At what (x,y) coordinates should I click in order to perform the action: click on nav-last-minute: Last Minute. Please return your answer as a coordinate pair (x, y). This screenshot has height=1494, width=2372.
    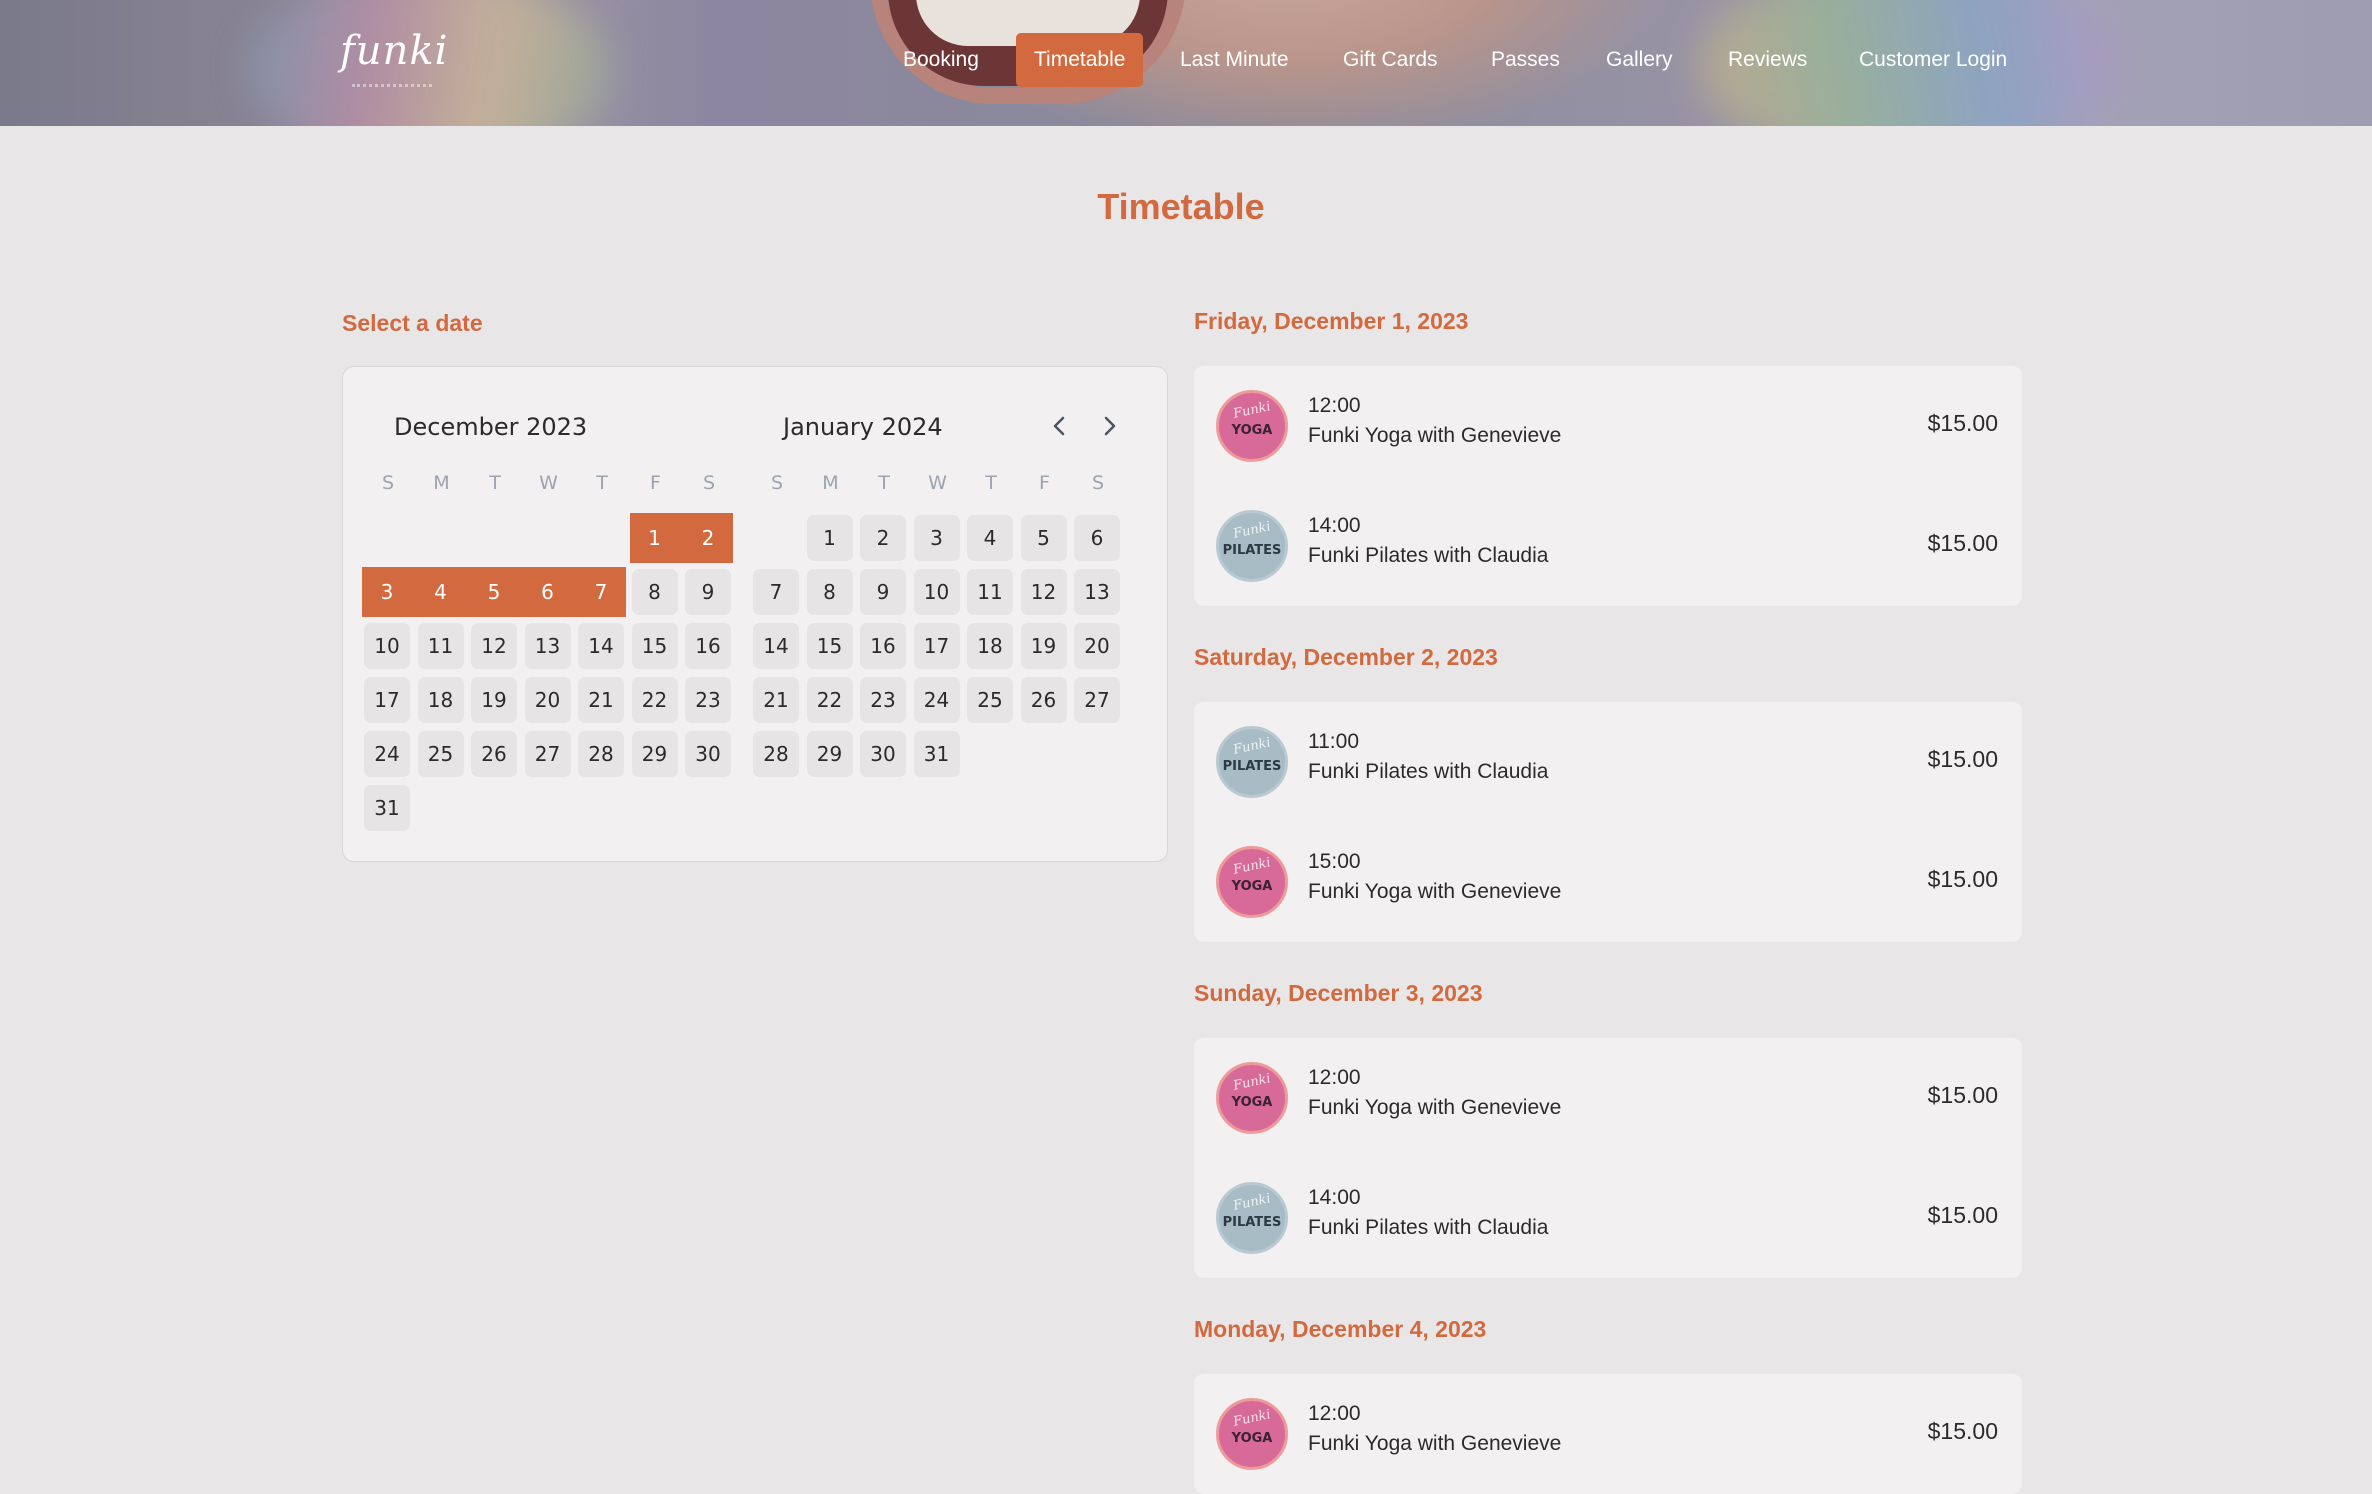
    Looking at the image, I should click on (1234, 60).